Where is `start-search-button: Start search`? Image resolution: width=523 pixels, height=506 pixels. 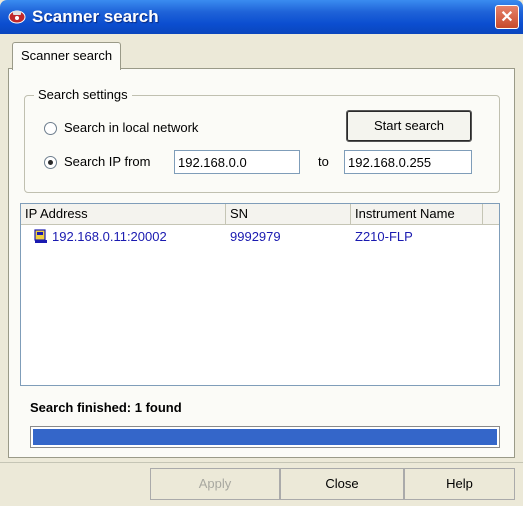
start-search-button: Start search is located at coordinates (409, 126).